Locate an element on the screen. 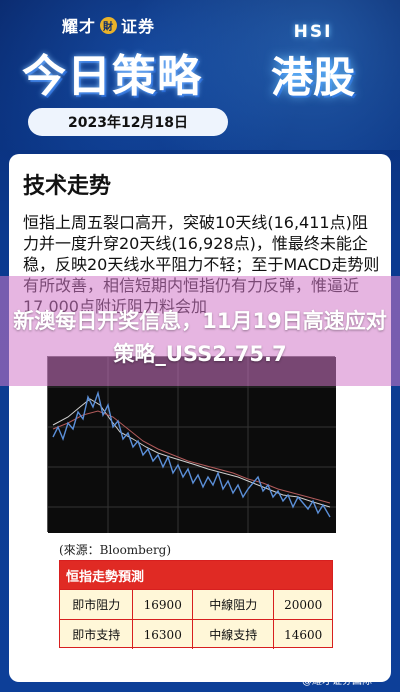  table-row: 即市支持 16300 中線支持 14600 is located at coordinates (196, 634).